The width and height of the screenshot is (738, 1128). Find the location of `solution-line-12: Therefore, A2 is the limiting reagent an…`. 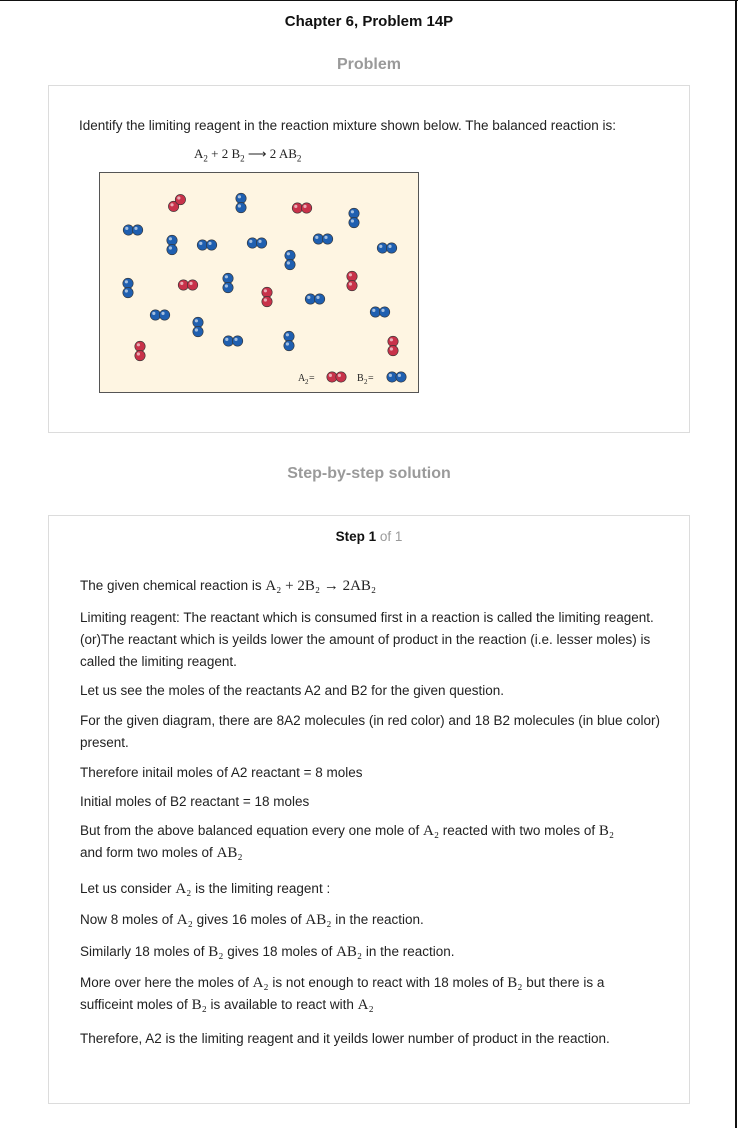

solution-line-12: Therefore, A2 is the limiting reagent an… is located at coordinates (345, 1038).